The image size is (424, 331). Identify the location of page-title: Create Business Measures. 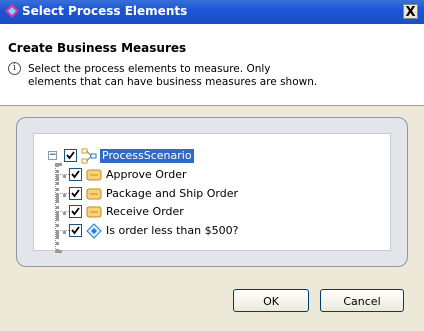
(97, 48).